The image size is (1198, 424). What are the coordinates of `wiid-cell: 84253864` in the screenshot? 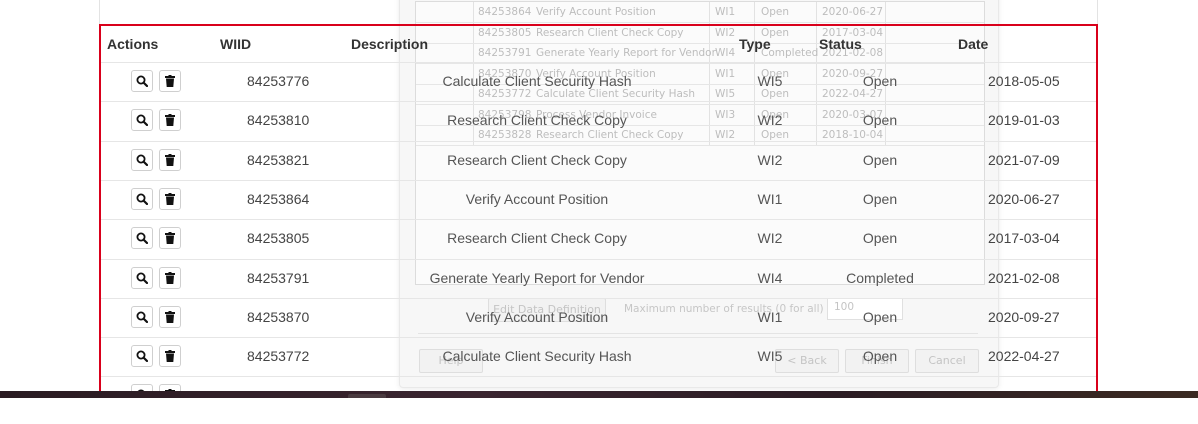 It's located at (278, 198).